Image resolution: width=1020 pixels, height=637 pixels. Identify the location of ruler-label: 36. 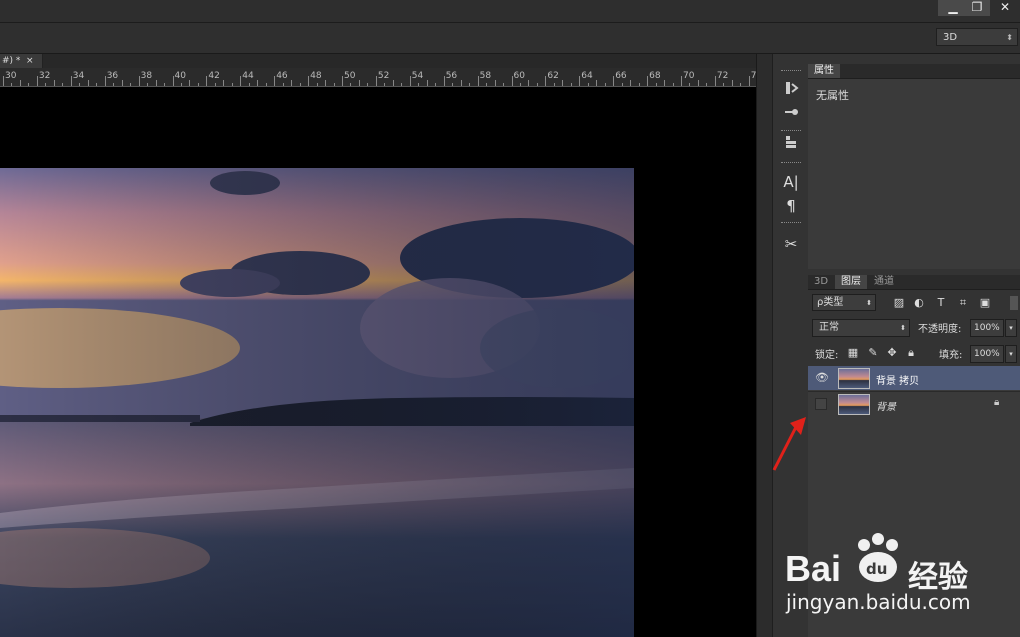
(112, 76).